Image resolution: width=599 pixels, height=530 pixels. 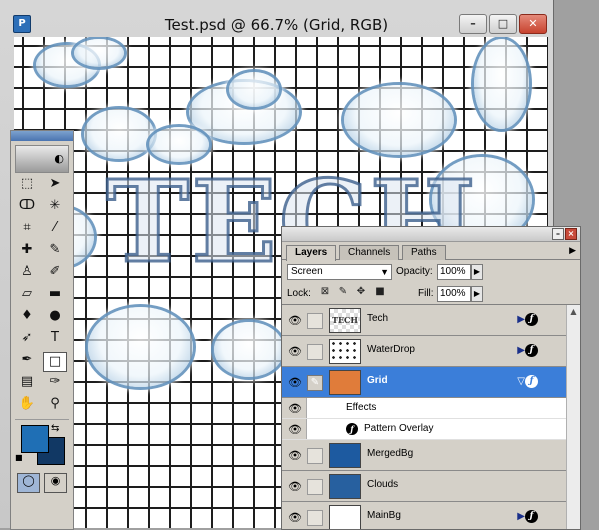 What do you see at coordinates (42, 419) in the screenshot?
I see `tools-divider` at bounding box center [42, 419].